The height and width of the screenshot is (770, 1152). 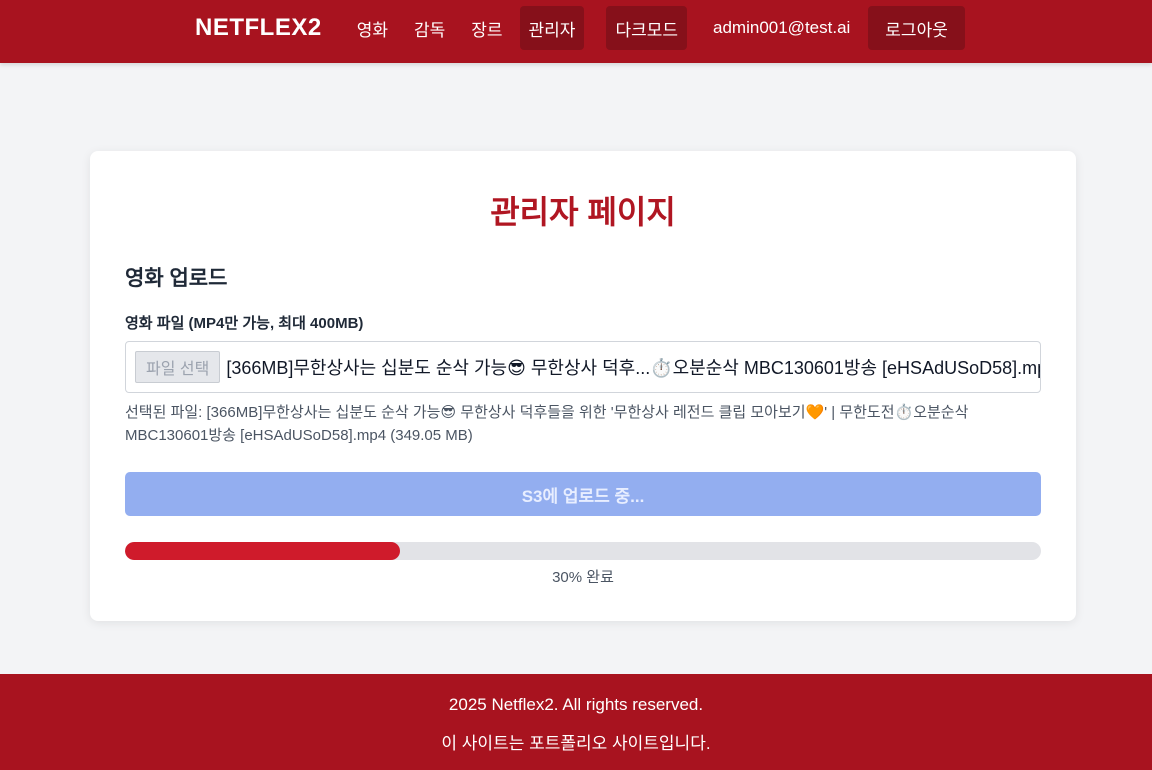 What do you see at coordinates (258, 28) in the screenshot?
I see `brand-logo: NETFLEX2` at bounding box center [258, 28].